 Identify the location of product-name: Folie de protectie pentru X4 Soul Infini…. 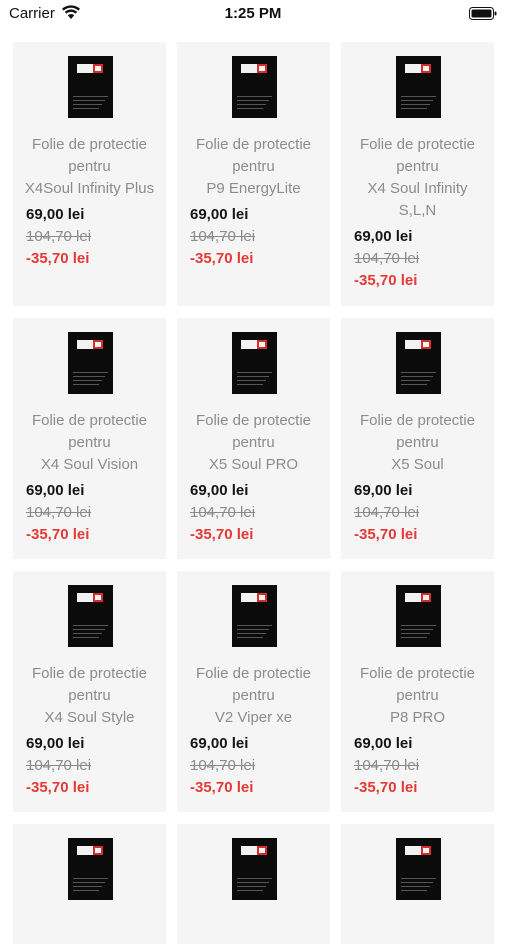
(417, 177).